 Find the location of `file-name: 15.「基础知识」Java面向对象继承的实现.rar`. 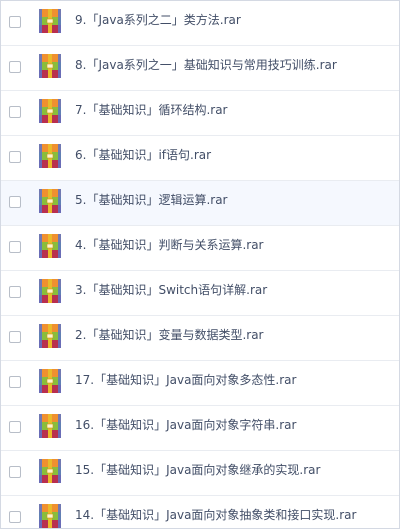

file-name: 15.「基础知识」Java面向对象继承的实现.rar is located at coordinates (197, 472).